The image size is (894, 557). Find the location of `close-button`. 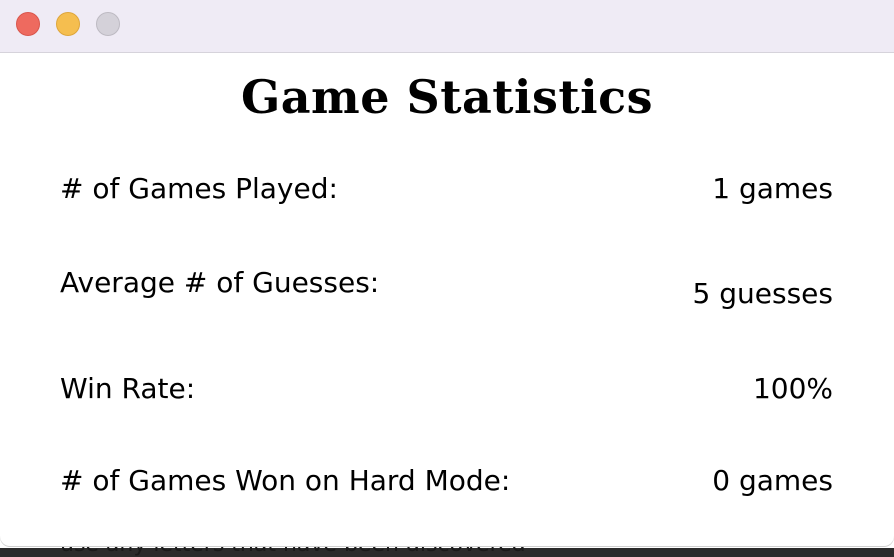

close-button is located at coordinates (28, 24).